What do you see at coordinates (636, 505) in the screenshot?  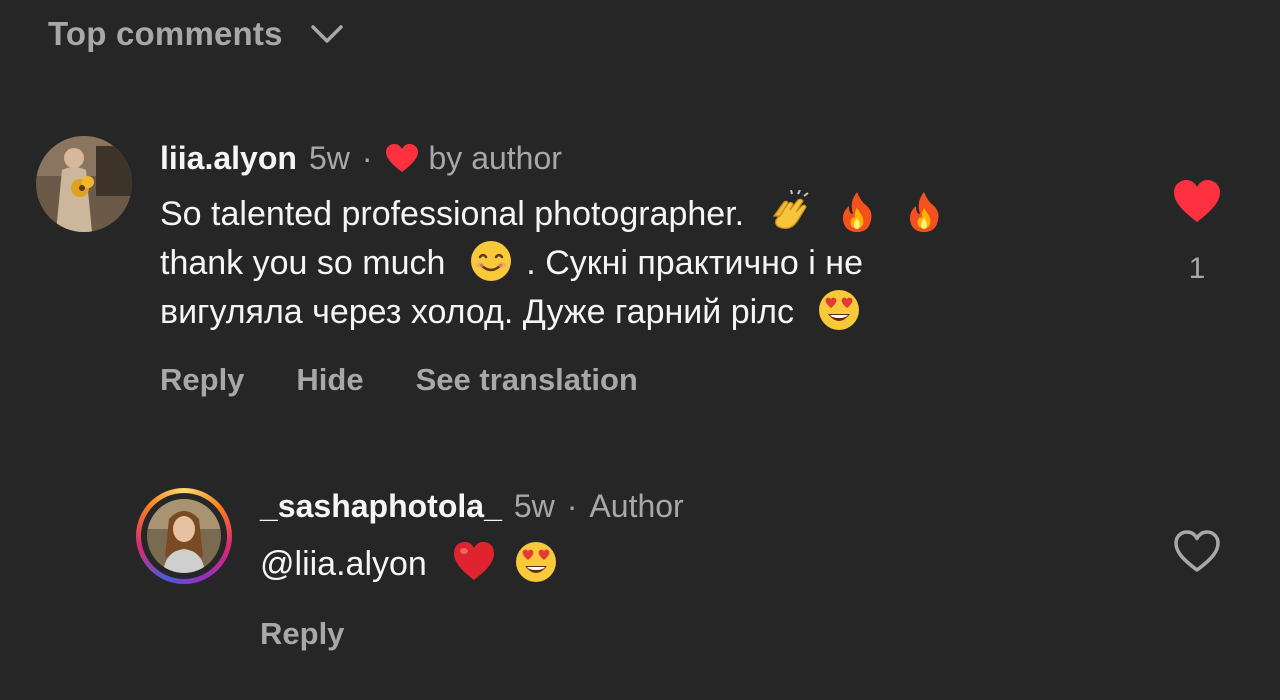 I see `author-badge: Author` at bounding box center [636, 505].